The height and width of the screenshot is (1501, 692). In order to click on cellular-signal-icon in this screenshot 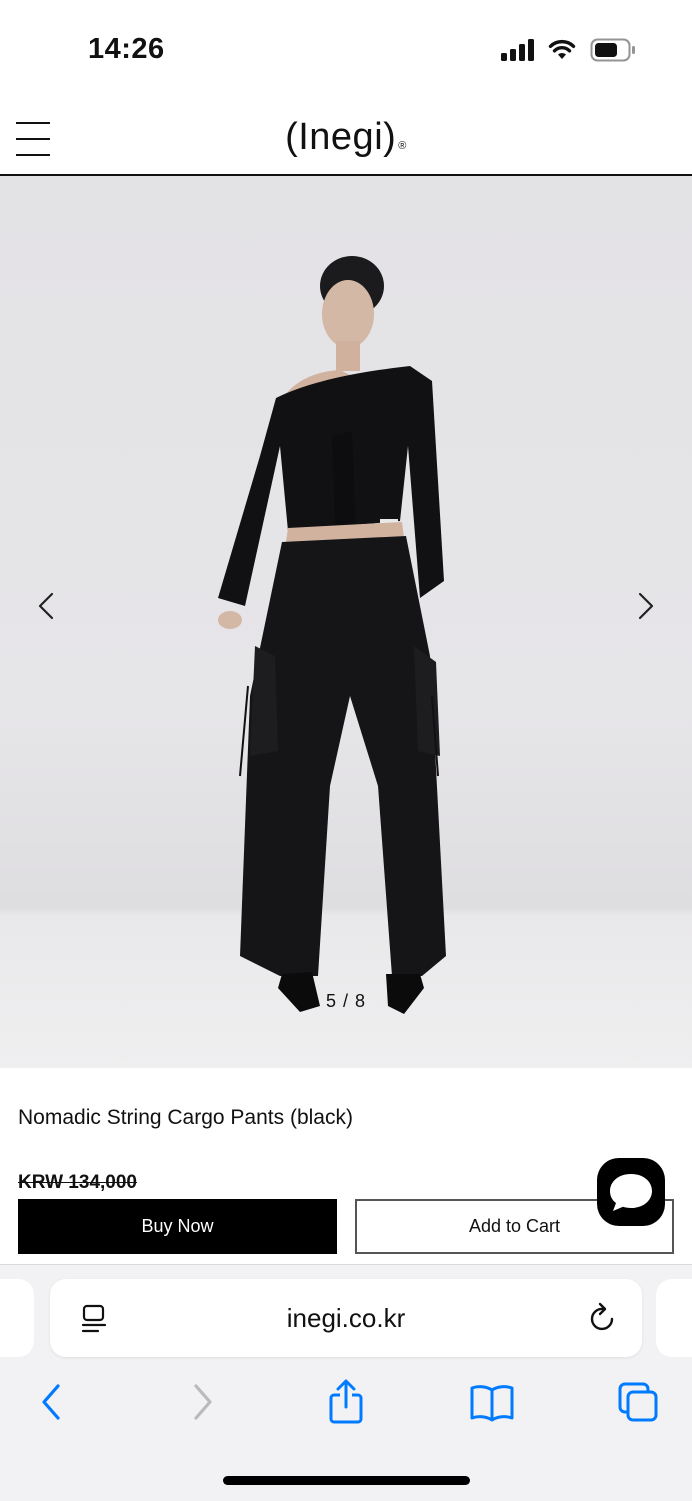, I will do `click(517, 50)`.